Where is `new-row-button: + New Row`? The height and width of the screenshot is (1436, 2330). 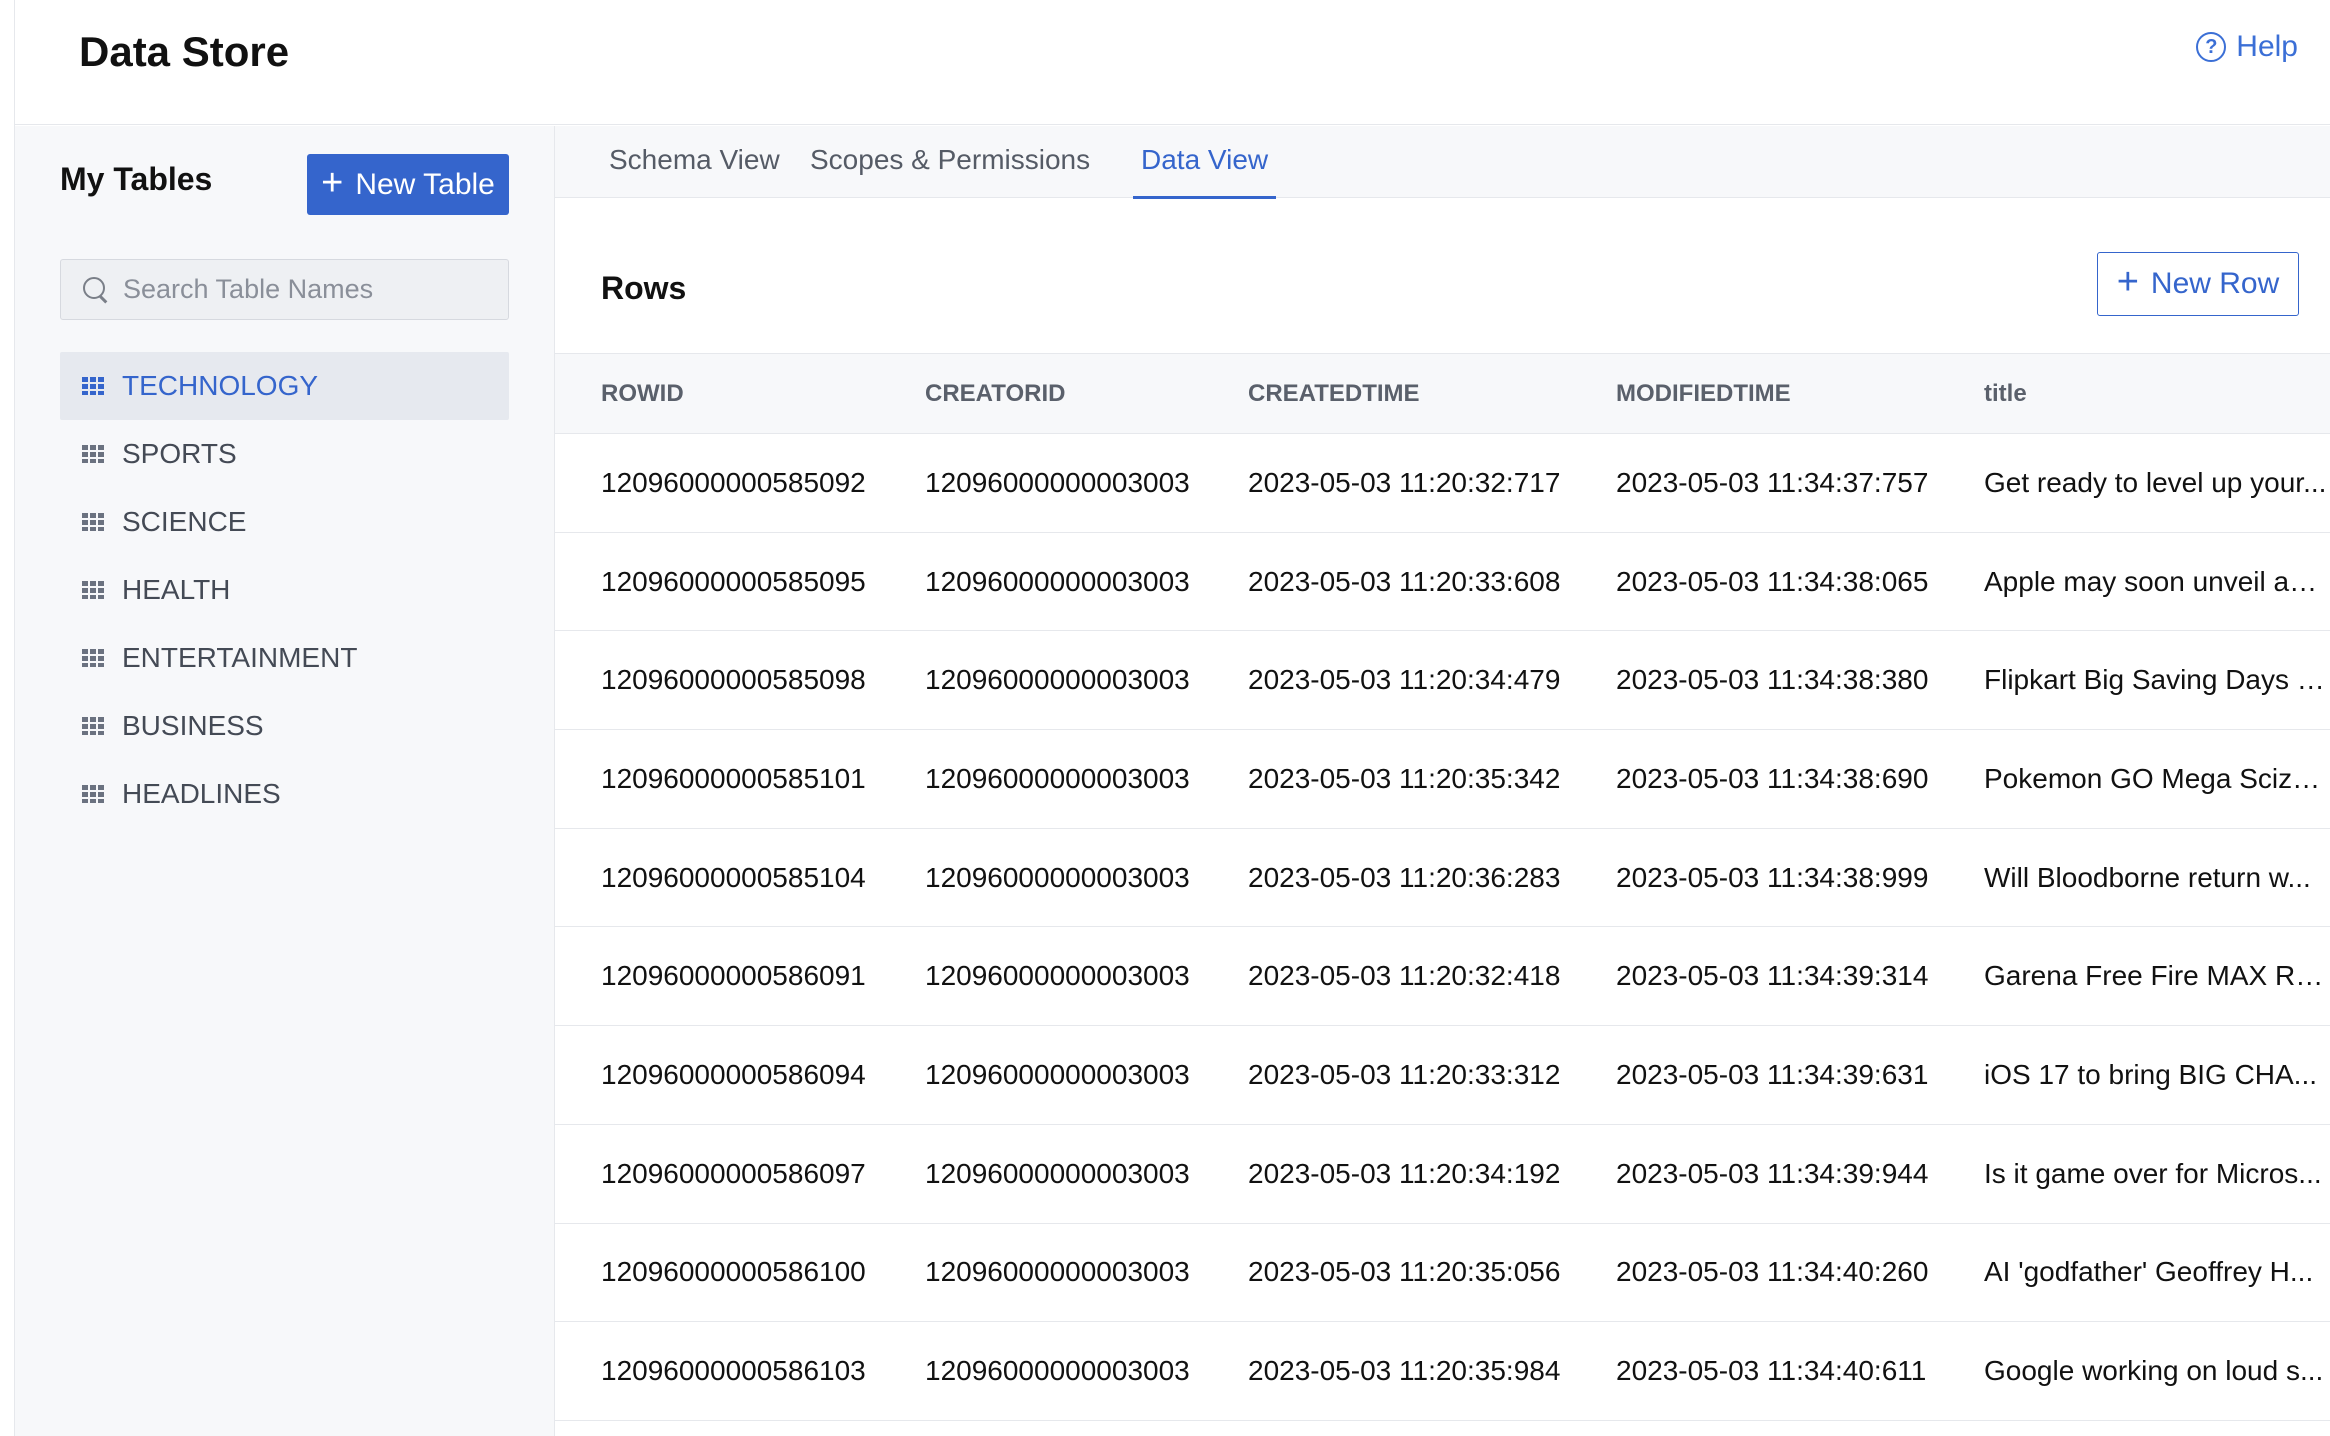 new-row-button: + New Row is located at coordinates (2198, 284).